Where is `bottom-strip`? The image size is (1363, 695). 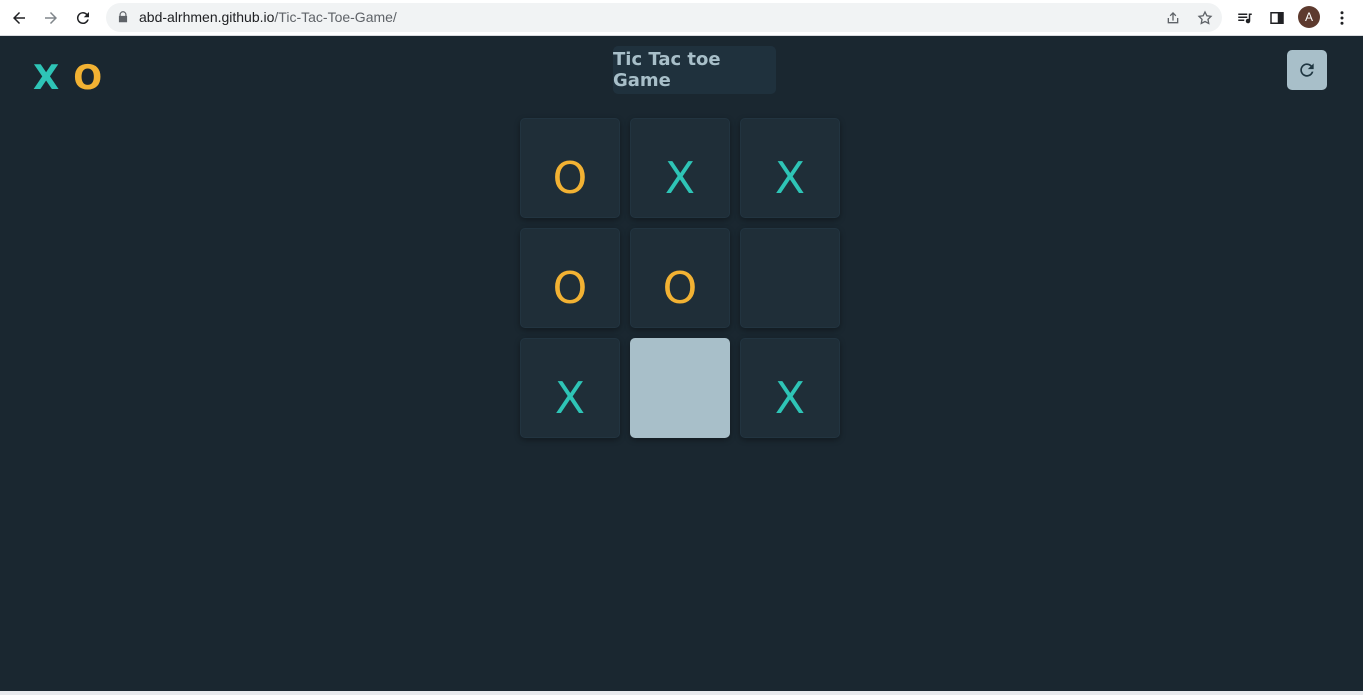 bottom-strip is located at coordinates (681, 693).